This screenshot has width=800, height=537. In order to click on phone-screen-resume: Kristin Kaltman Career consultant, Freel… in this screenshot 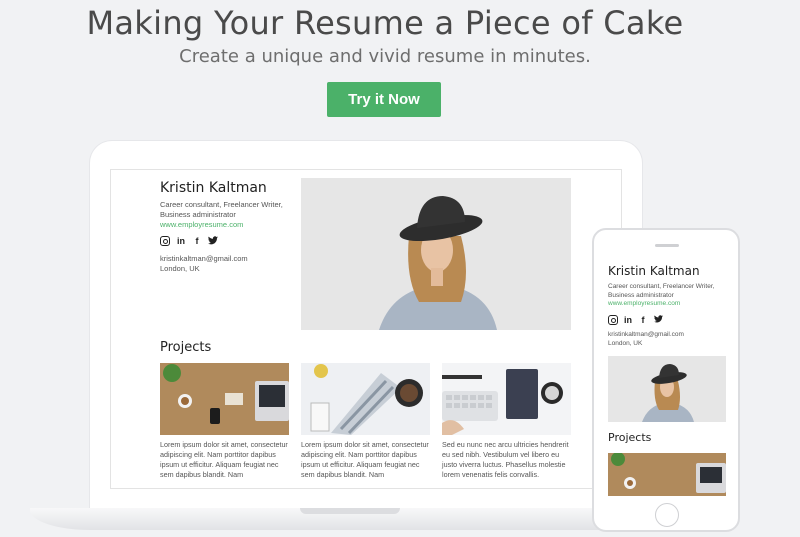, I will do `click(666, 376)`.